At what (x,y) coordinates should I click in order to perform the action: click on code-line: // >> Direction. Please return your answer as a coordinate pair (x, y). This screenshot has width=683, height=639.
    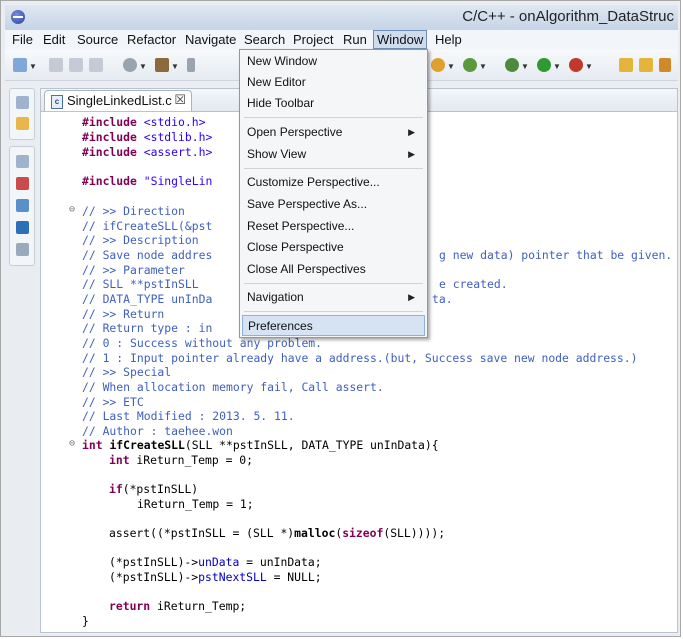
    Looking at the image, I should click on (133, 211).